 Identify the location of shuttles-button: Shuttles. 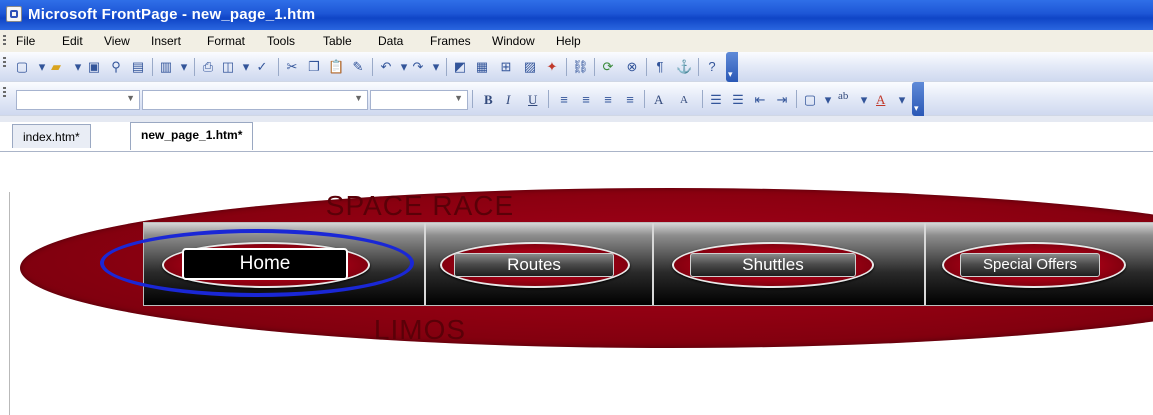
(773, 265).